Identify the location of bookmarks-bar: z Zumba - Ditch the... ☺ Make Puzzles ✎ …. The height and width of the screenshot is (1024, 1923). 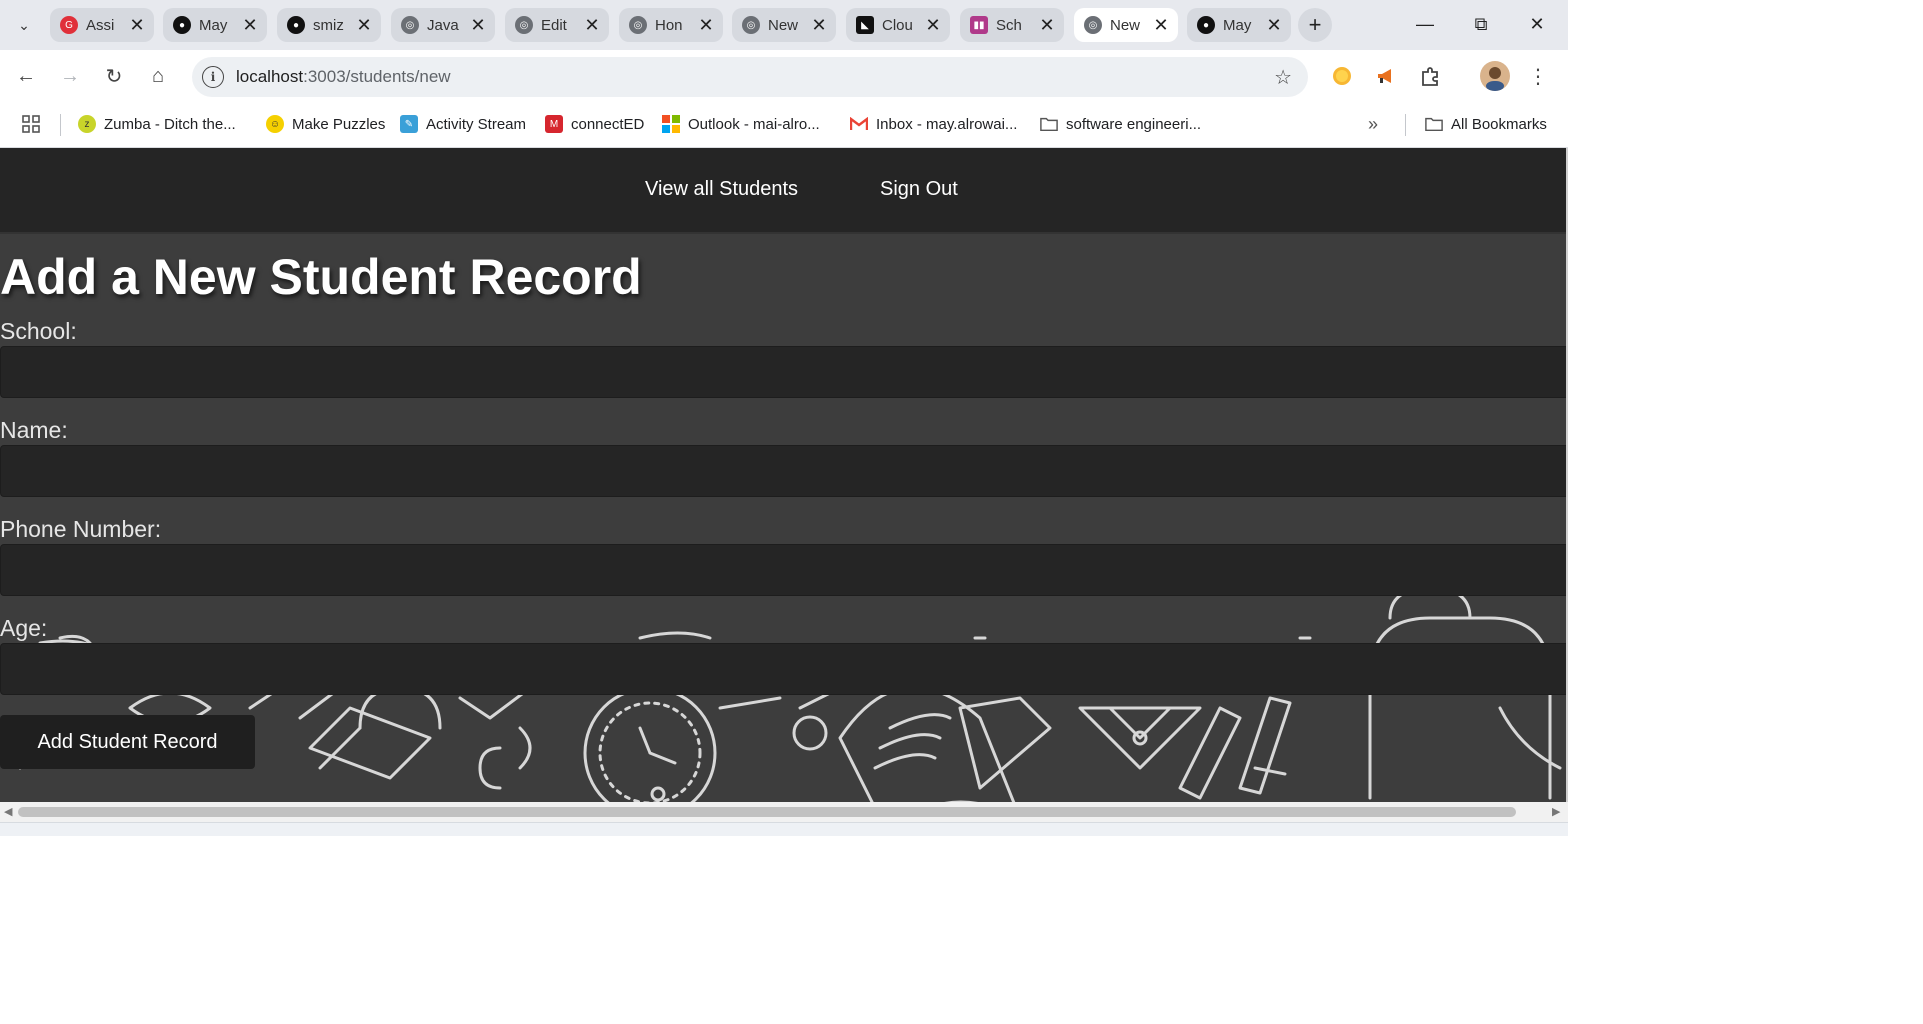
(784, 125).